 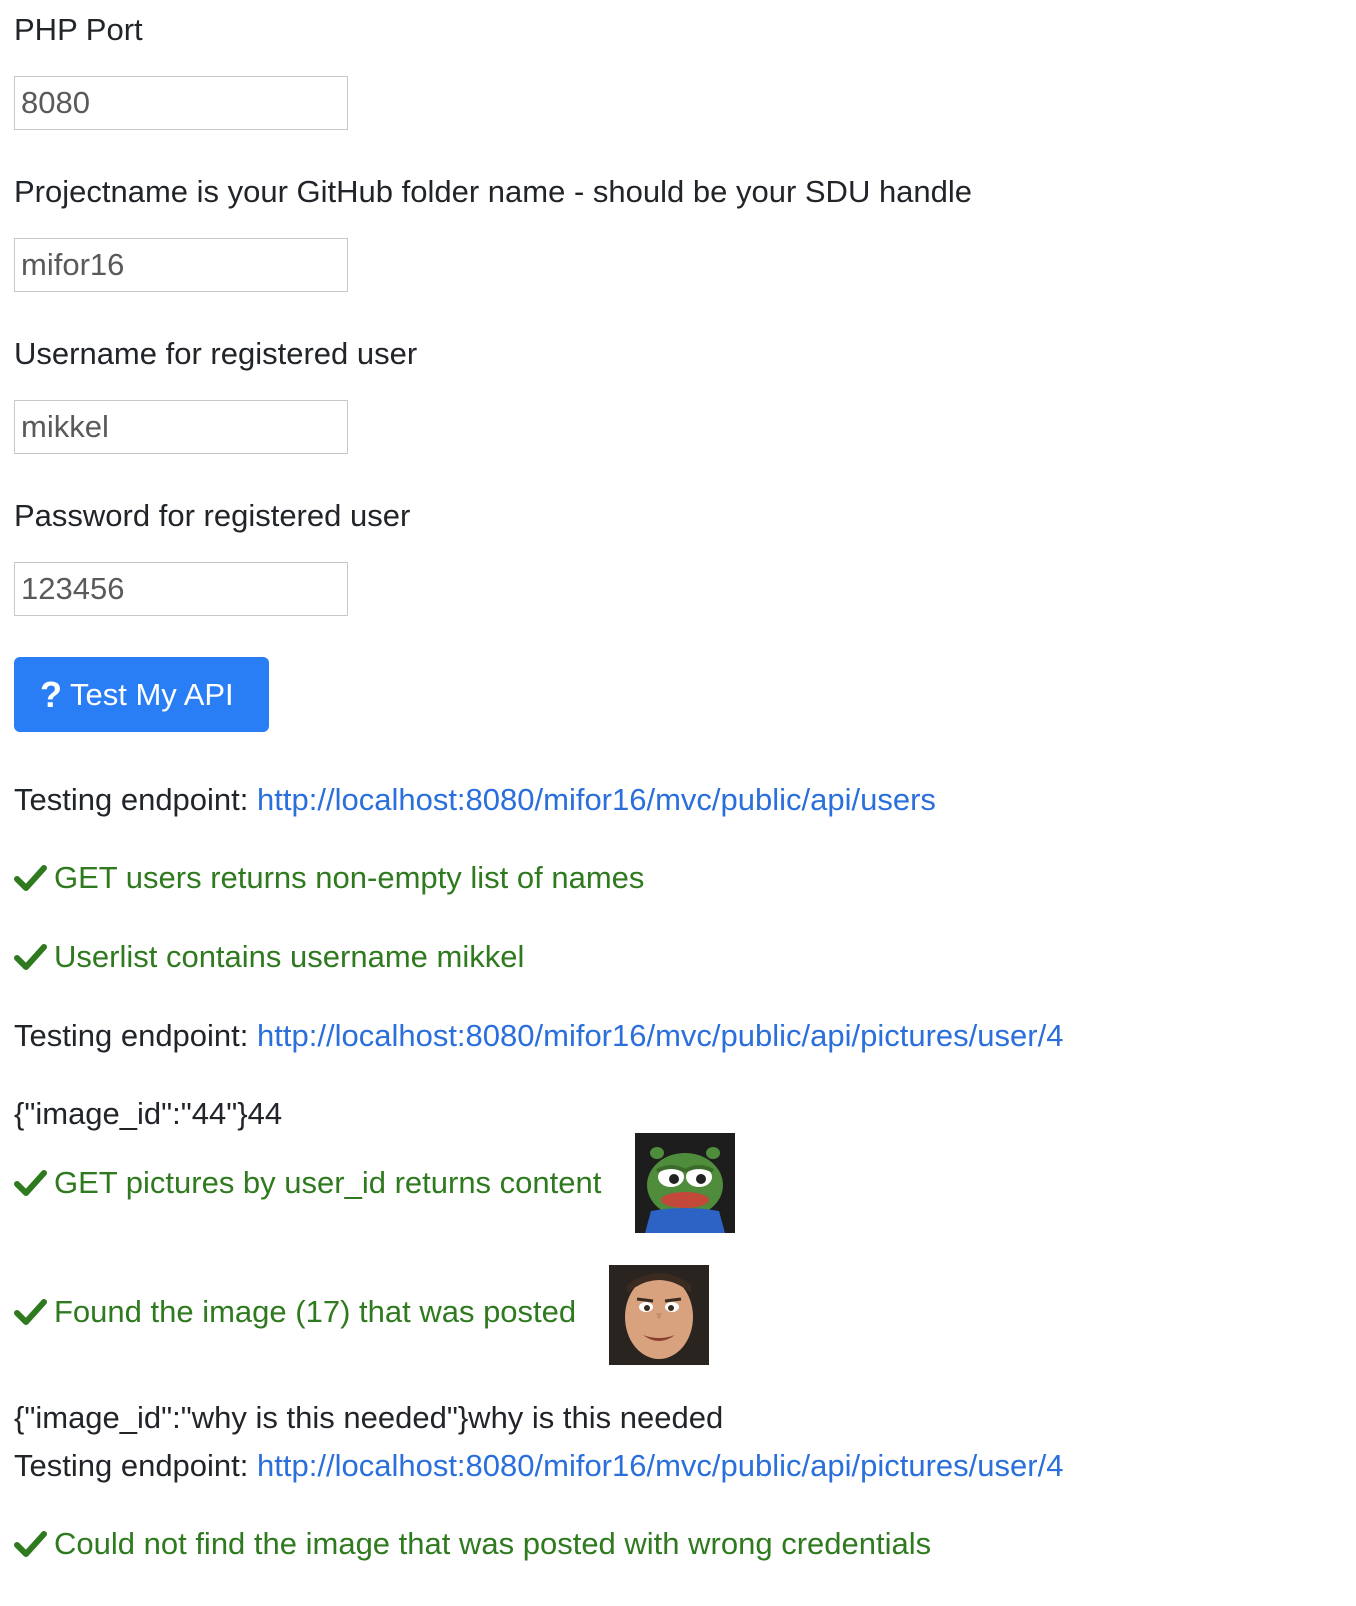 What do you see at coordinates (181, 103) in the screenshot?
I see `port-input` at bounding box center [181, 103].